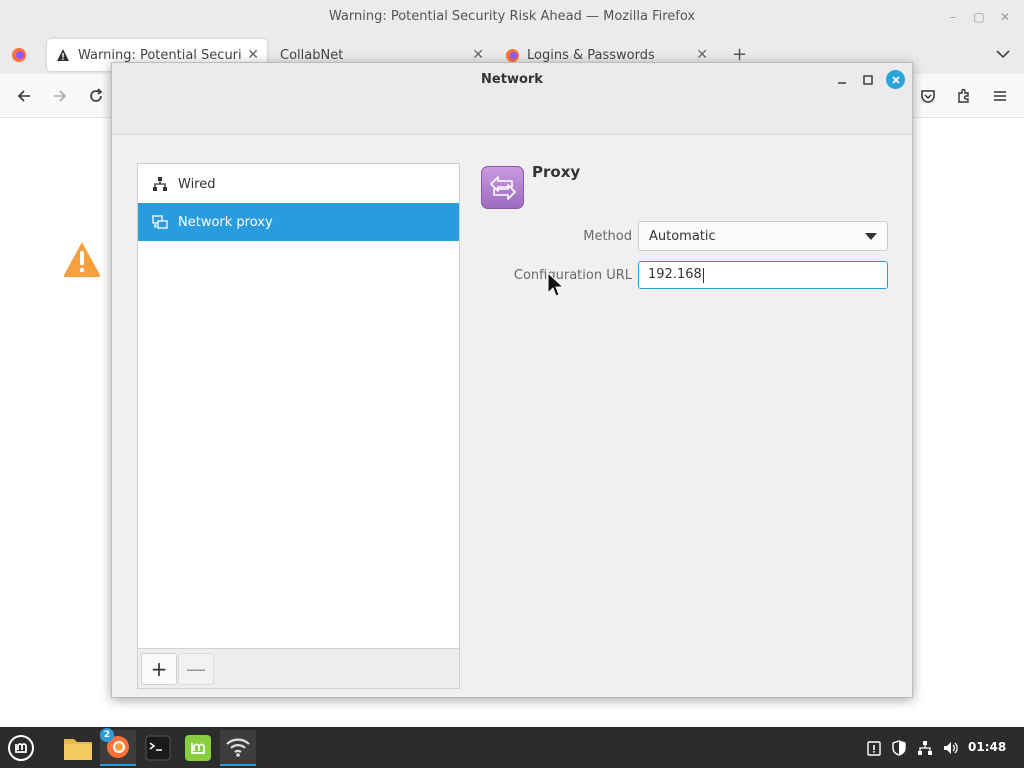 The image size is (1024, 768). What do you see at coordinates (512, 747) in the screenshot?
I see `taskbar: 2 01:48` at bounding box center [512, 747].